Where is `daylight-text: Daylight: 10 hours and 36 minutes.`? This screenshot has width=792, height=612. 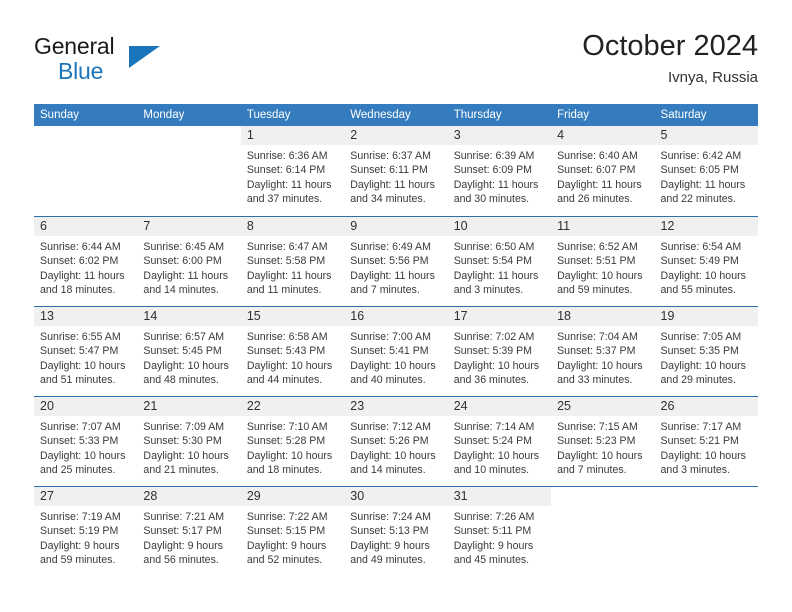
daylight-text: Daylight: 10 hours and 36 minutes. is located at coordinates (496, 373).